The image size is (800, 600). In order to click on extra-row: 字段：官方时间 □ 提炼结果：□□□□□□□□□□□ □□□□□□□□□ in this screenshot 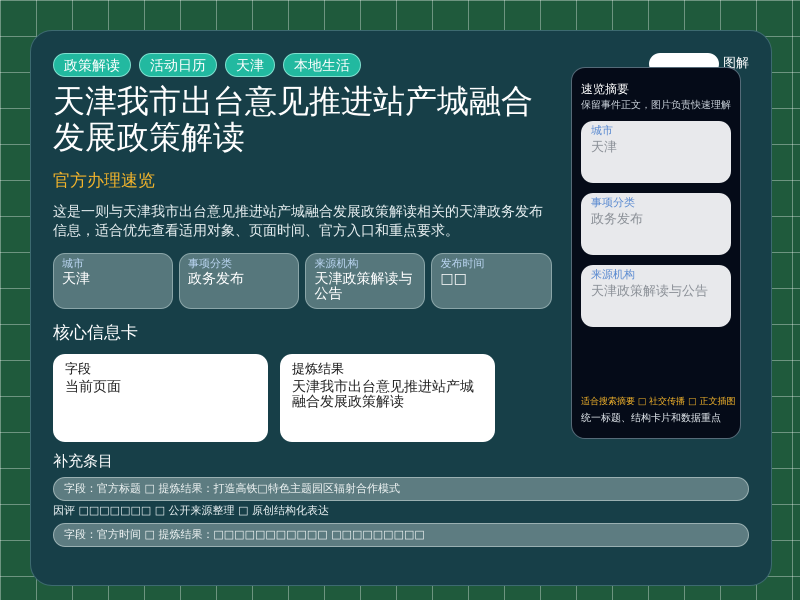, I will do `click(401, 535)`.